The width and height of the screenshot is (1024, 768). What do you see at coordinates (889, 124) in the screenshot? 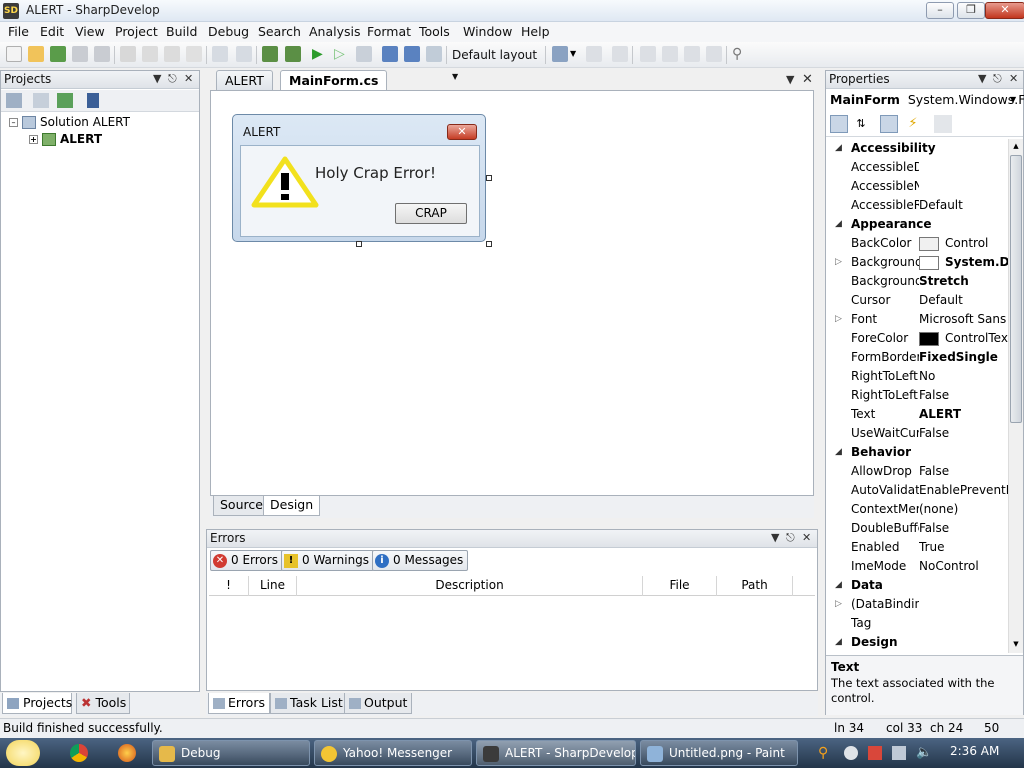
I see `properties-view-icon` at bounding box center [889, 124].